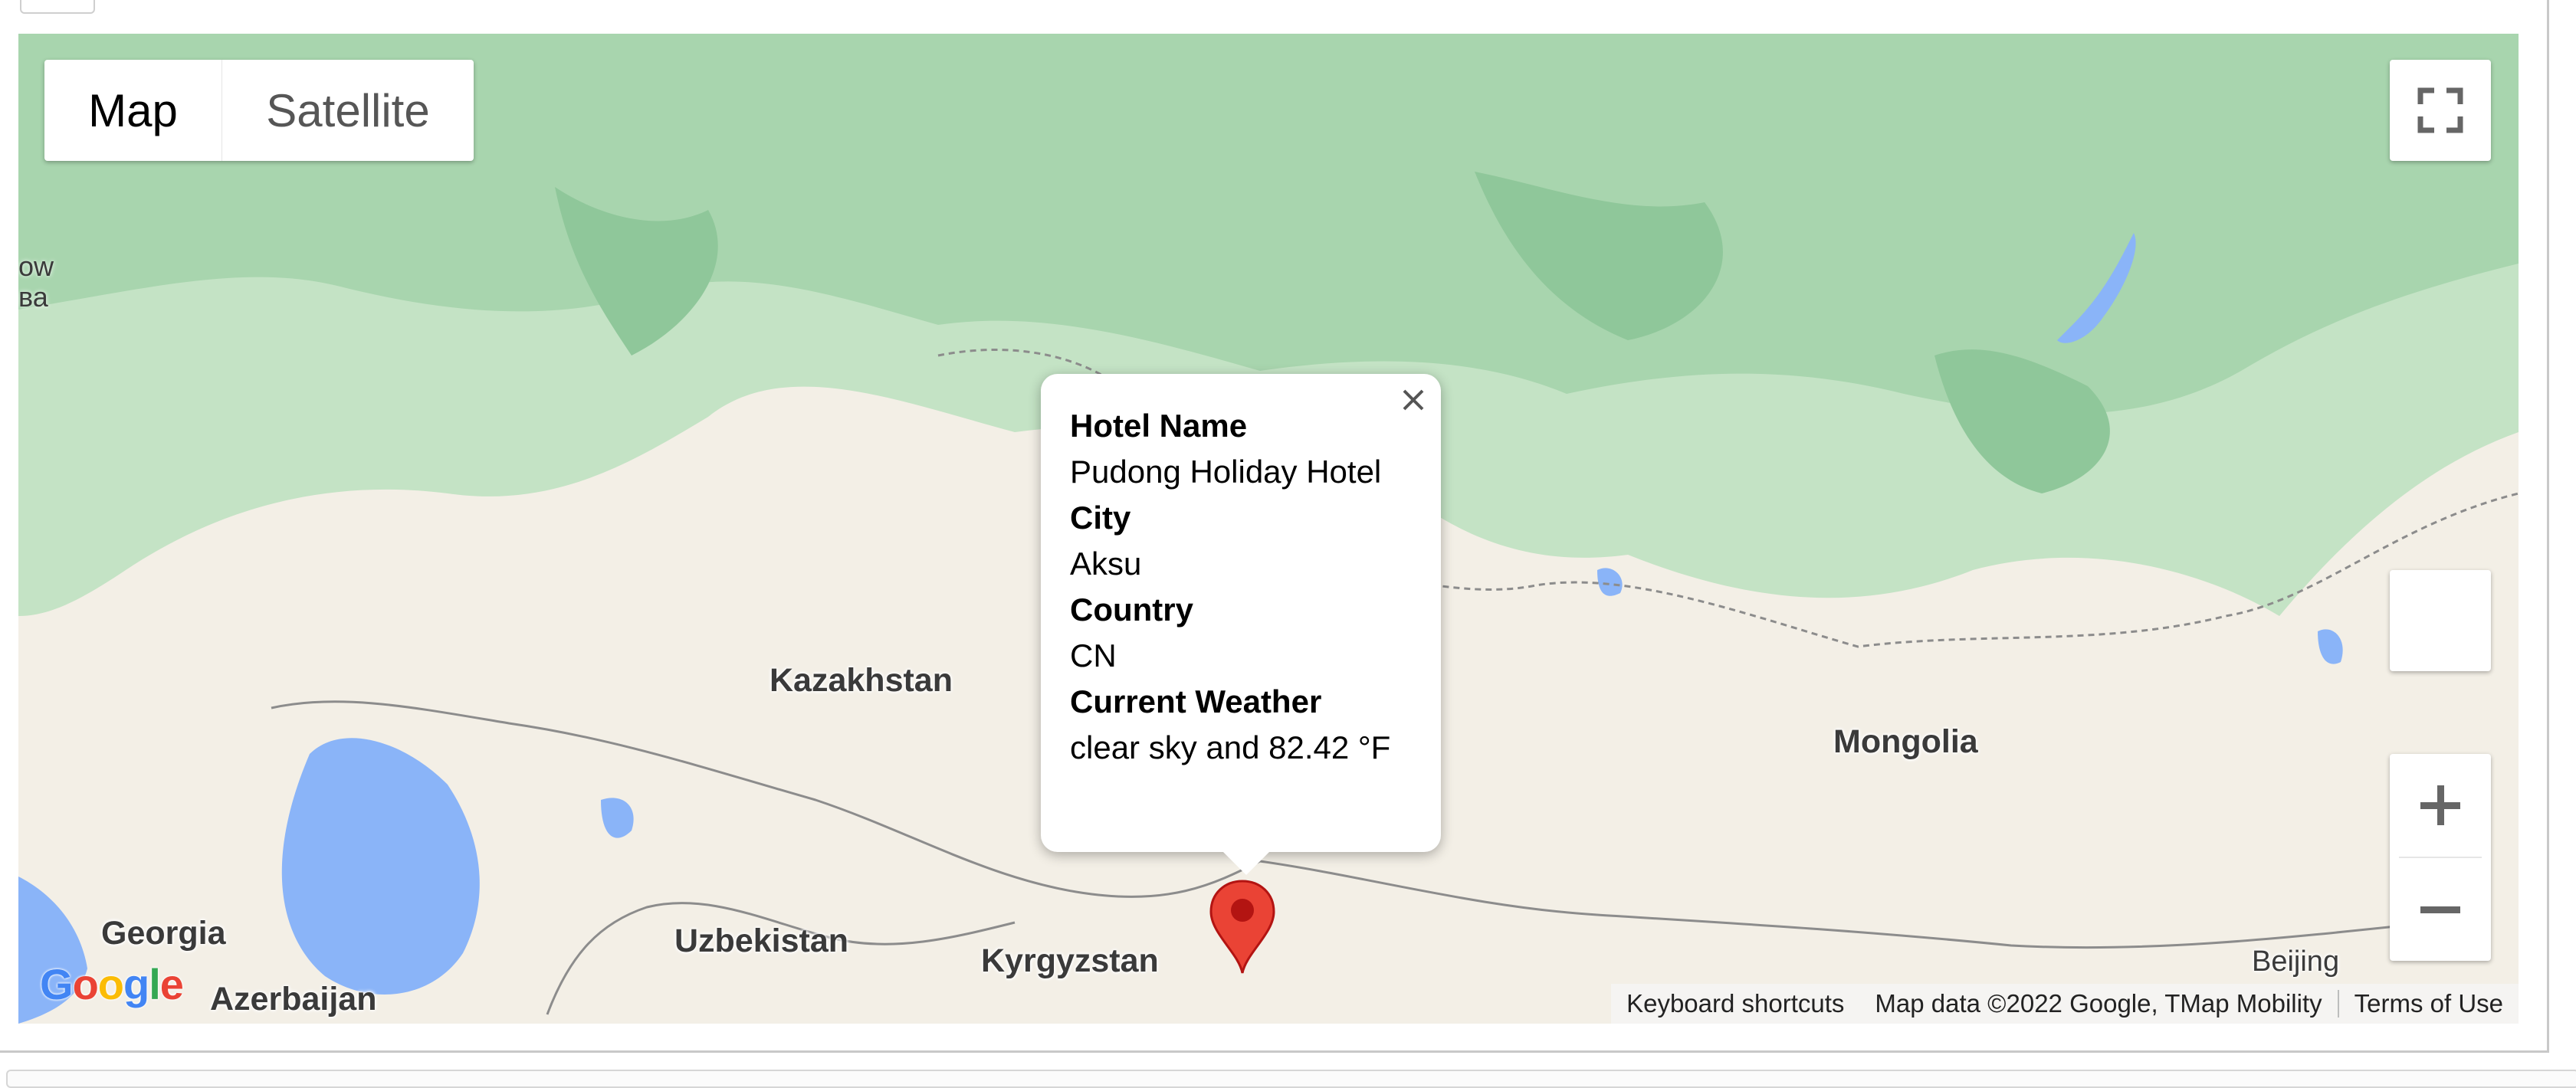 The height and width of the screenshot is (1088, 2576). What do you see at coordinates (36, 266) in the screenshot?
I see `label-edge-top: ow` at bounding box center [36, 266].